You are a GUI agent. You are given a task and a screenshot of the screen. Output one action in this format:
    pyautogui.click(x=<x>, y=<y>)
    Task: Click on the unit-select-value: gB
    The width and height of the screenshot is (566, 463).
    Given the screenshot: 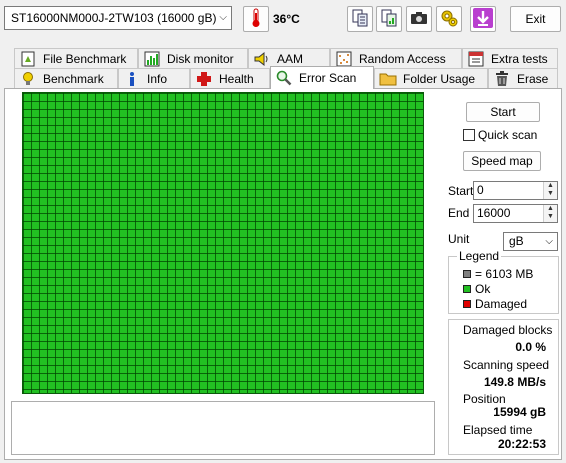 What is the action you would take?
    pyautogui.click(x=516, y=241)
    